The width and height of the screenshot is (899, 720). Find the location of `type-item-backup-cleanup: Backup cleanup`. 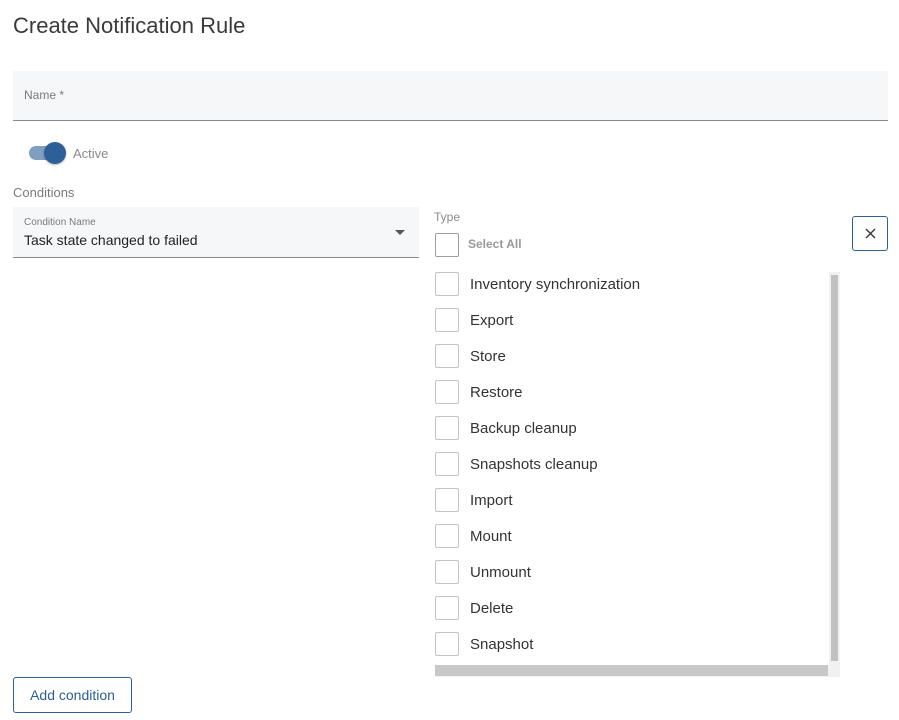

type-item-backup-cleanup: Backup cleanup is located at coordinates (630, 430).